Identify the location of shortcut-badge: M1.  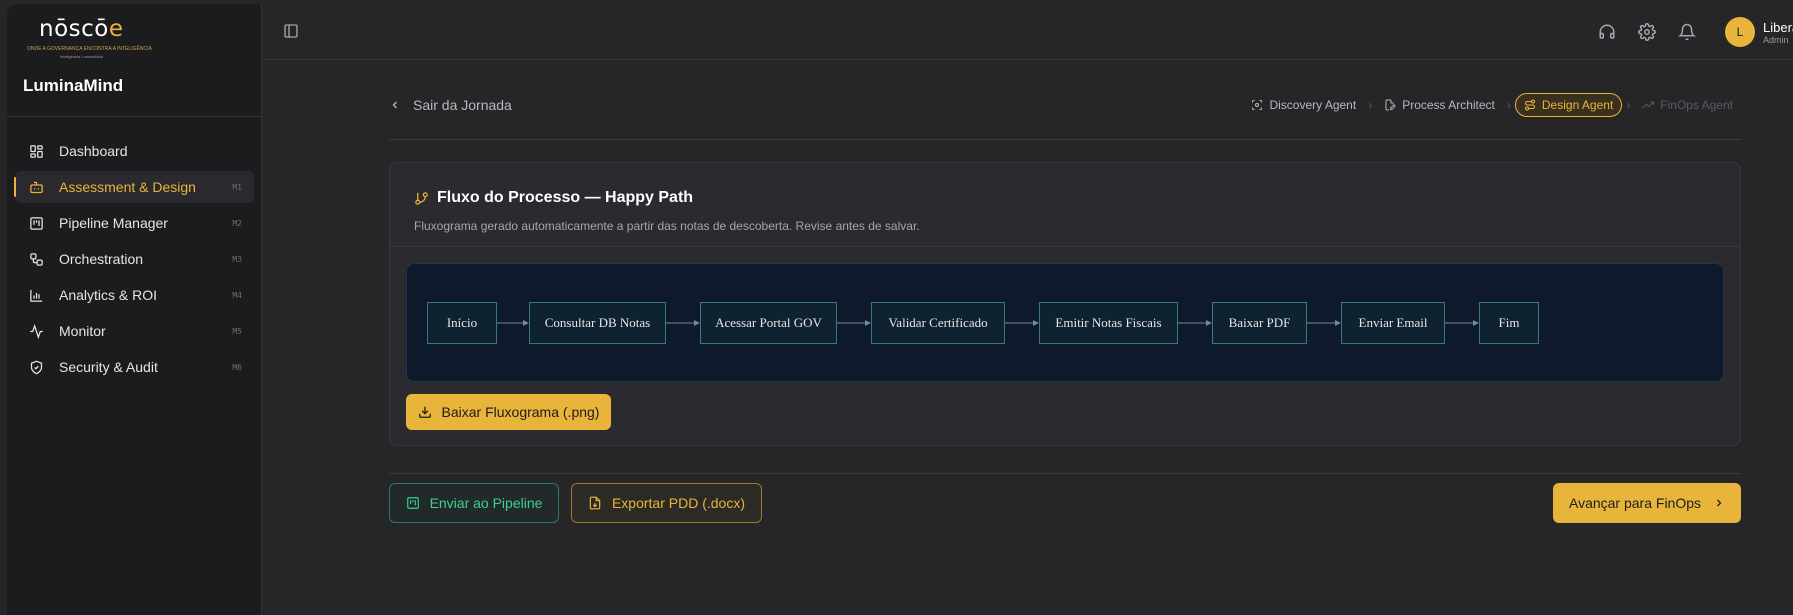
(237, 187).